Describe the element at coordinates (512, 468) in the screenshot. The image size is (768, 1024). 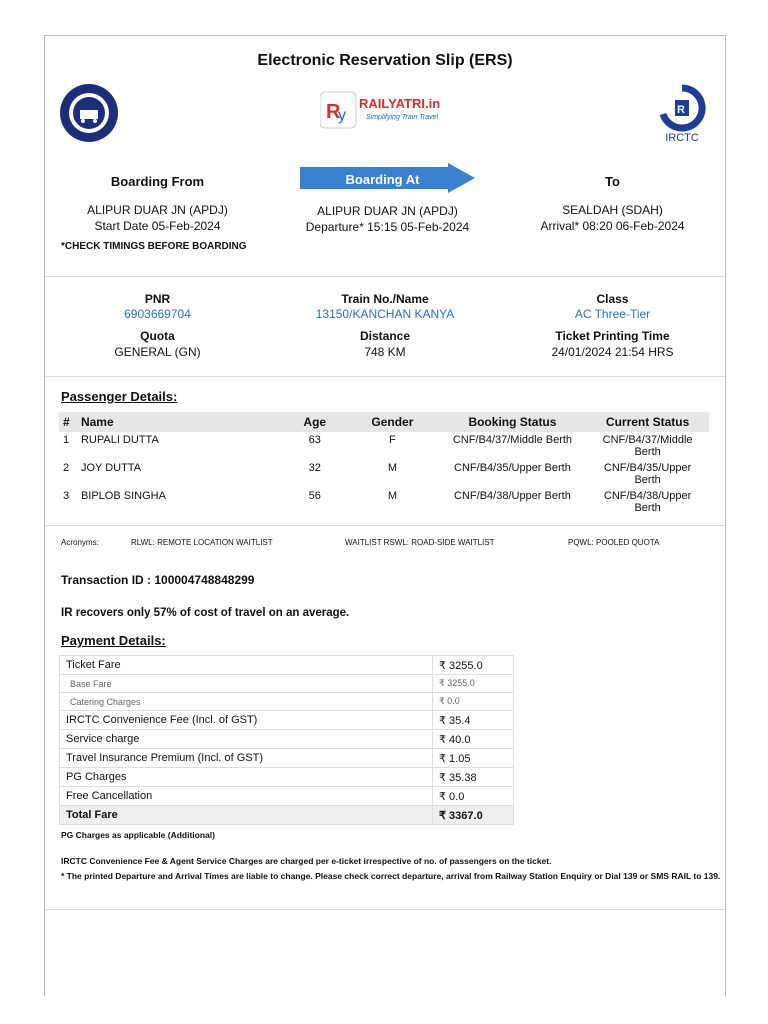
I see `booking-status: CNF/B4/35/Upper Berth` at that location.